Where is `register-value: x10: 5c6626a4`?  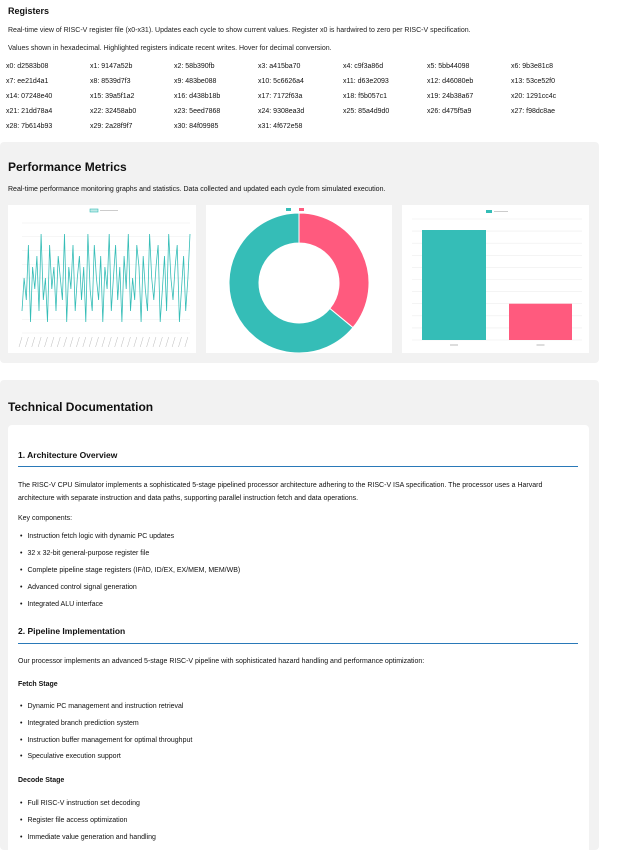 register-value: x10: 5c6626a4 is located at coordinates (281, 81).